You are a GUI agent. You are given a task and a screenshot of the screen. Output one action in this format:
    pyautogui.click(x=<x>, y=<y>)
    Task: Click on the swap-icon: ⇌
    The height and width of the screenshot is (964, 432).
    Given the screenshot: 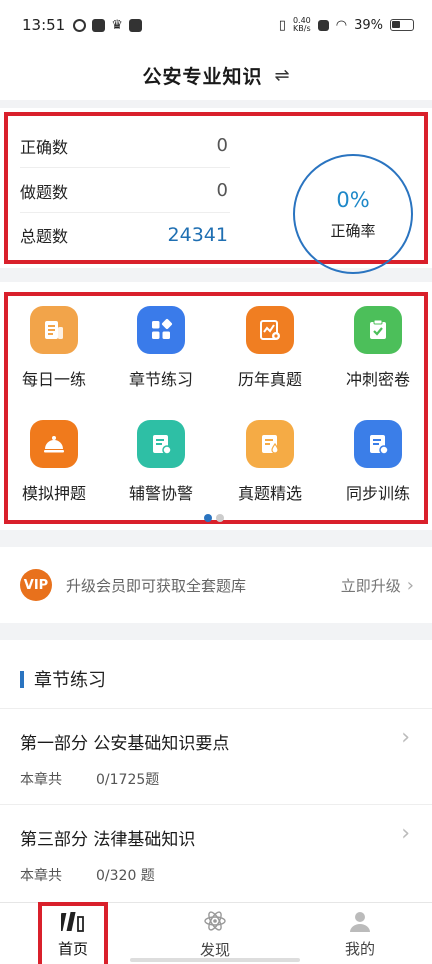 What is the action you would take?
    pyautogui.click(x=281, y=75)
    